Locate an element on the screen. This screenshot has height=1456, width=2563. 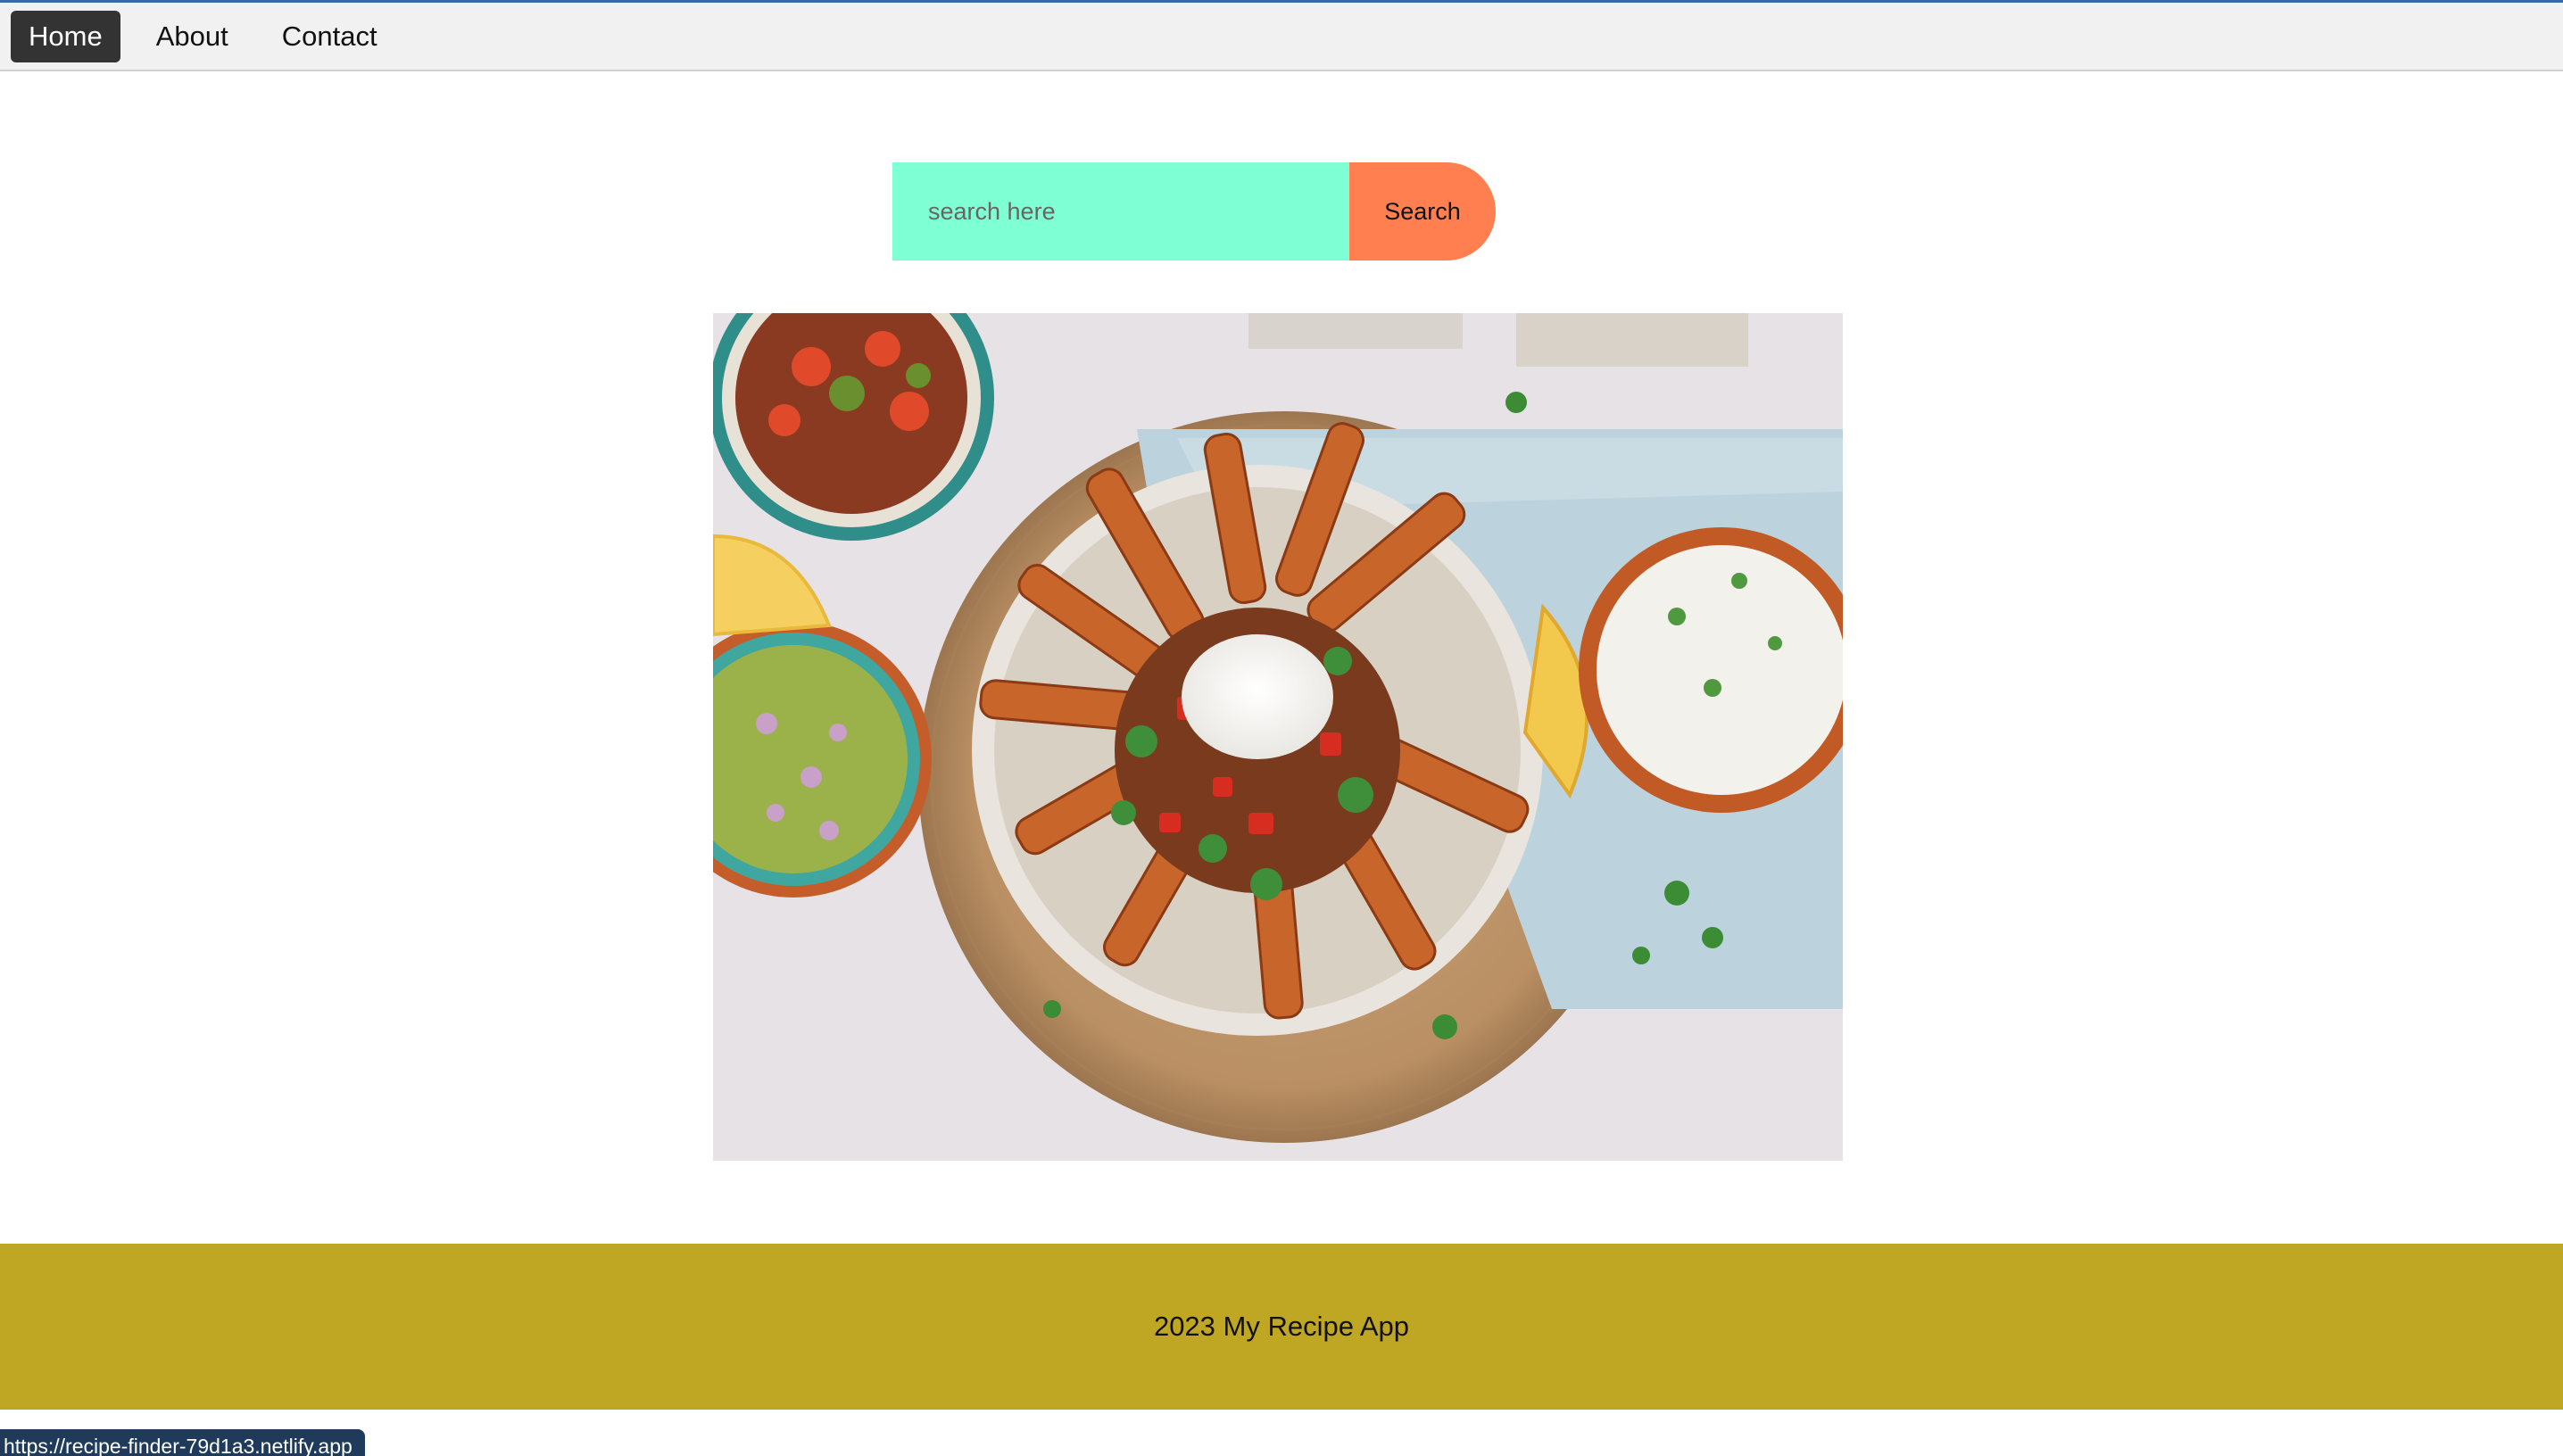
nav-link-contact: Contact is located at coordinates (329, 36).